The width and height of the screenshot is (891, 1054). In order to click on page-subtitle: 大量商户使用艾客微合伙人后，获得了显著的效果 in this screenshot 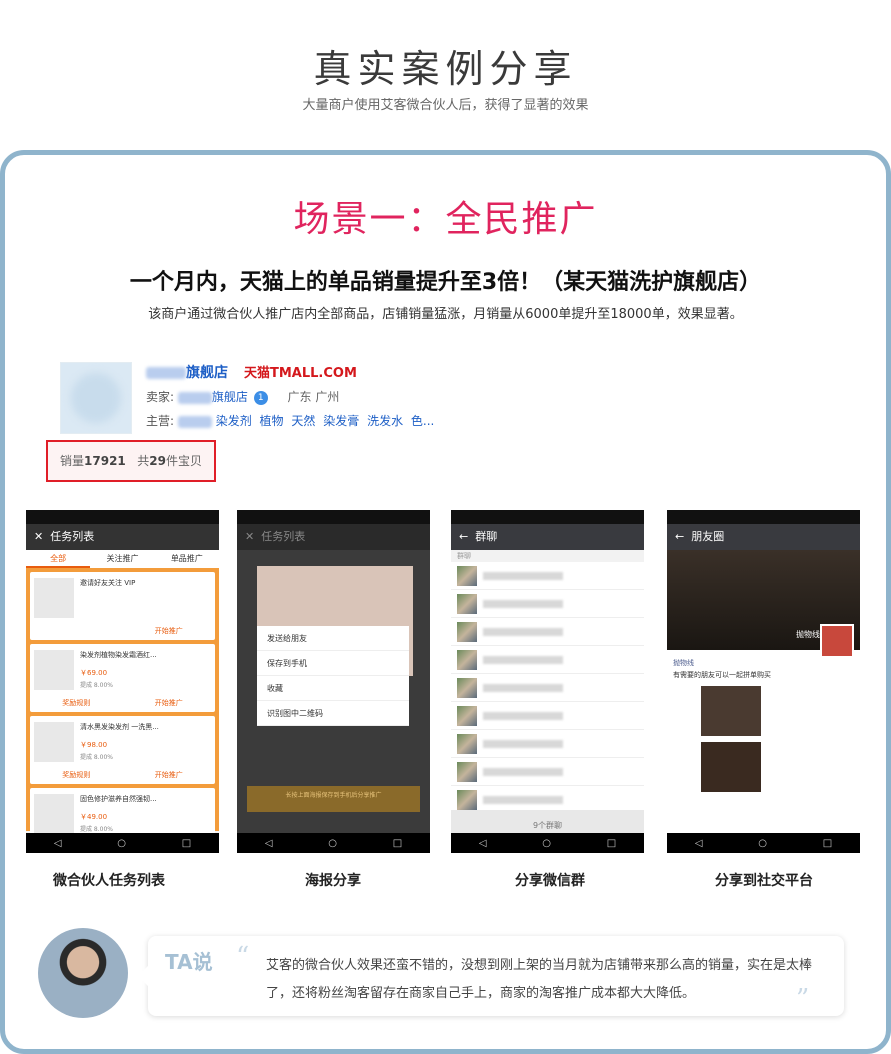, I will do `click(445, 105)`.